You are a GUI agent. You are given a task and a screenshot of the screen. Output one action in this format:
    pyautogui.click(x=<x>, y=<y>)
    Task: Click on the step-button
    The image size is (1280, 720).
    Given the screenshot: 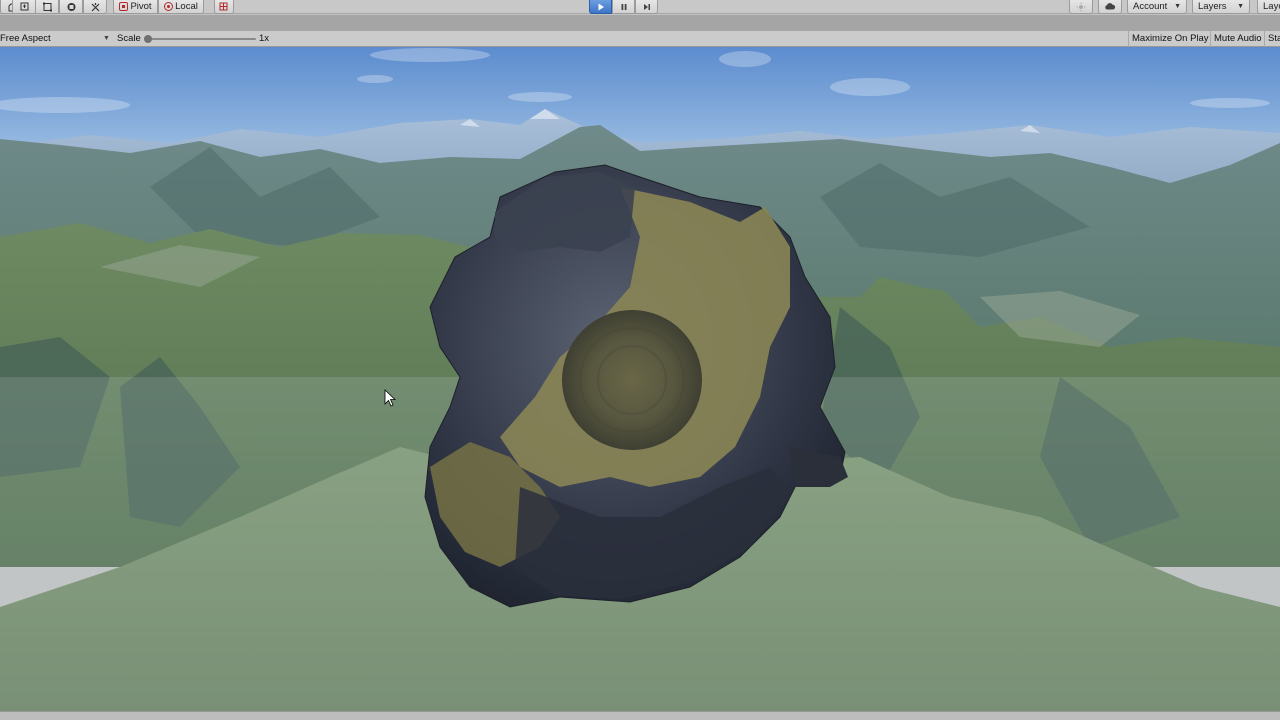 What is the action you would take?
    pyautogui.click(x=646, y=7)
    